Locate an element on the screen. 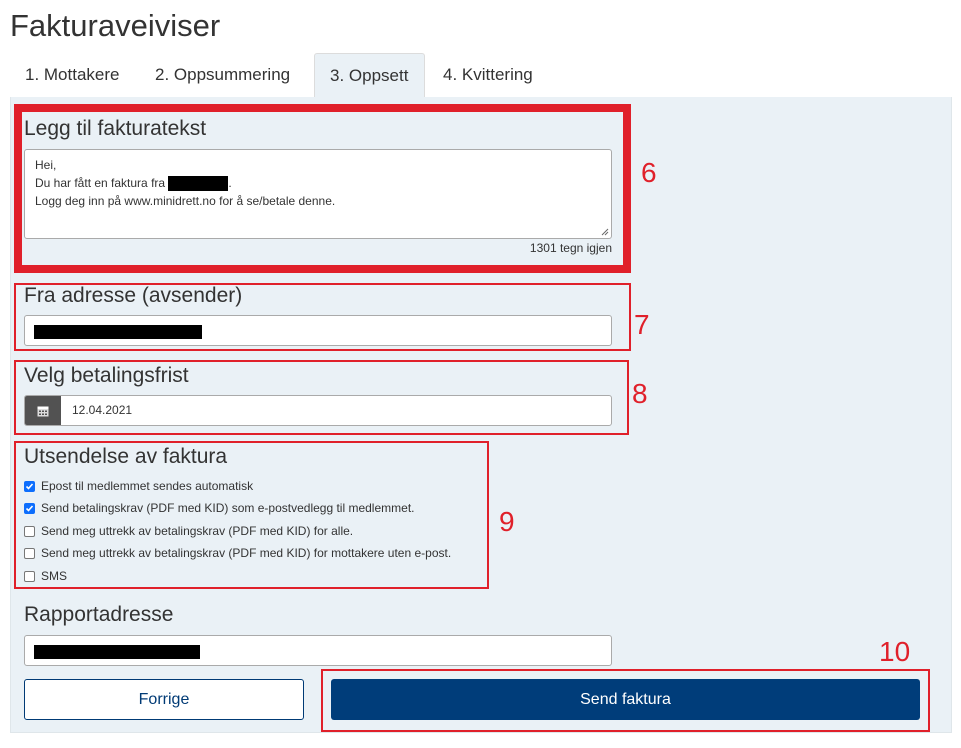  report-address-label: Rapportadresse is located at coordinates (99, 614).